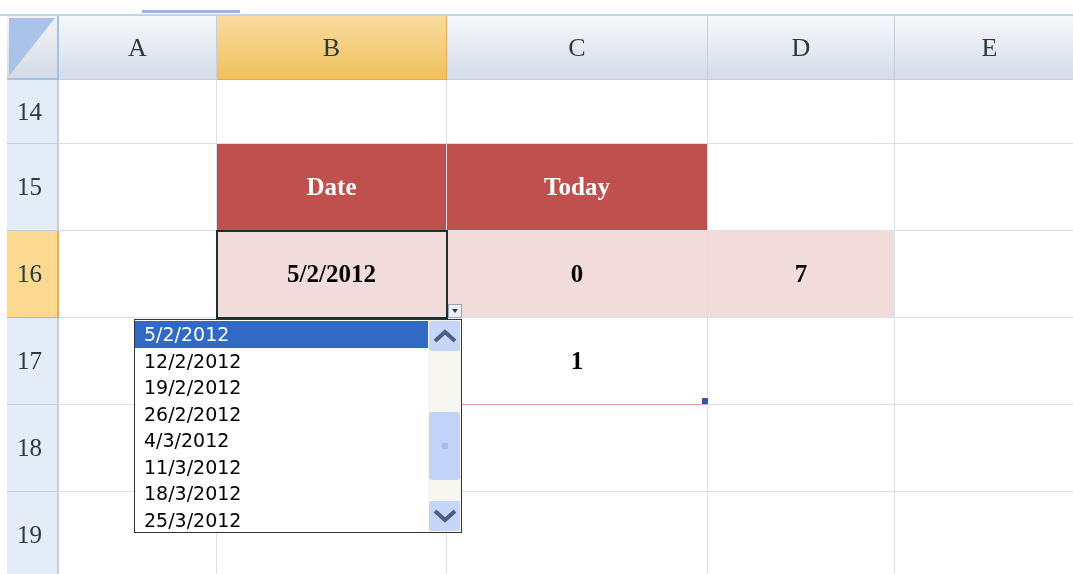 This screenshot has width=1073, height=574. What do you see at coordinates (281, 334) in the screenshot?
I see `dropdown-item: 5/2/2012` at bounding box center [281, 334].